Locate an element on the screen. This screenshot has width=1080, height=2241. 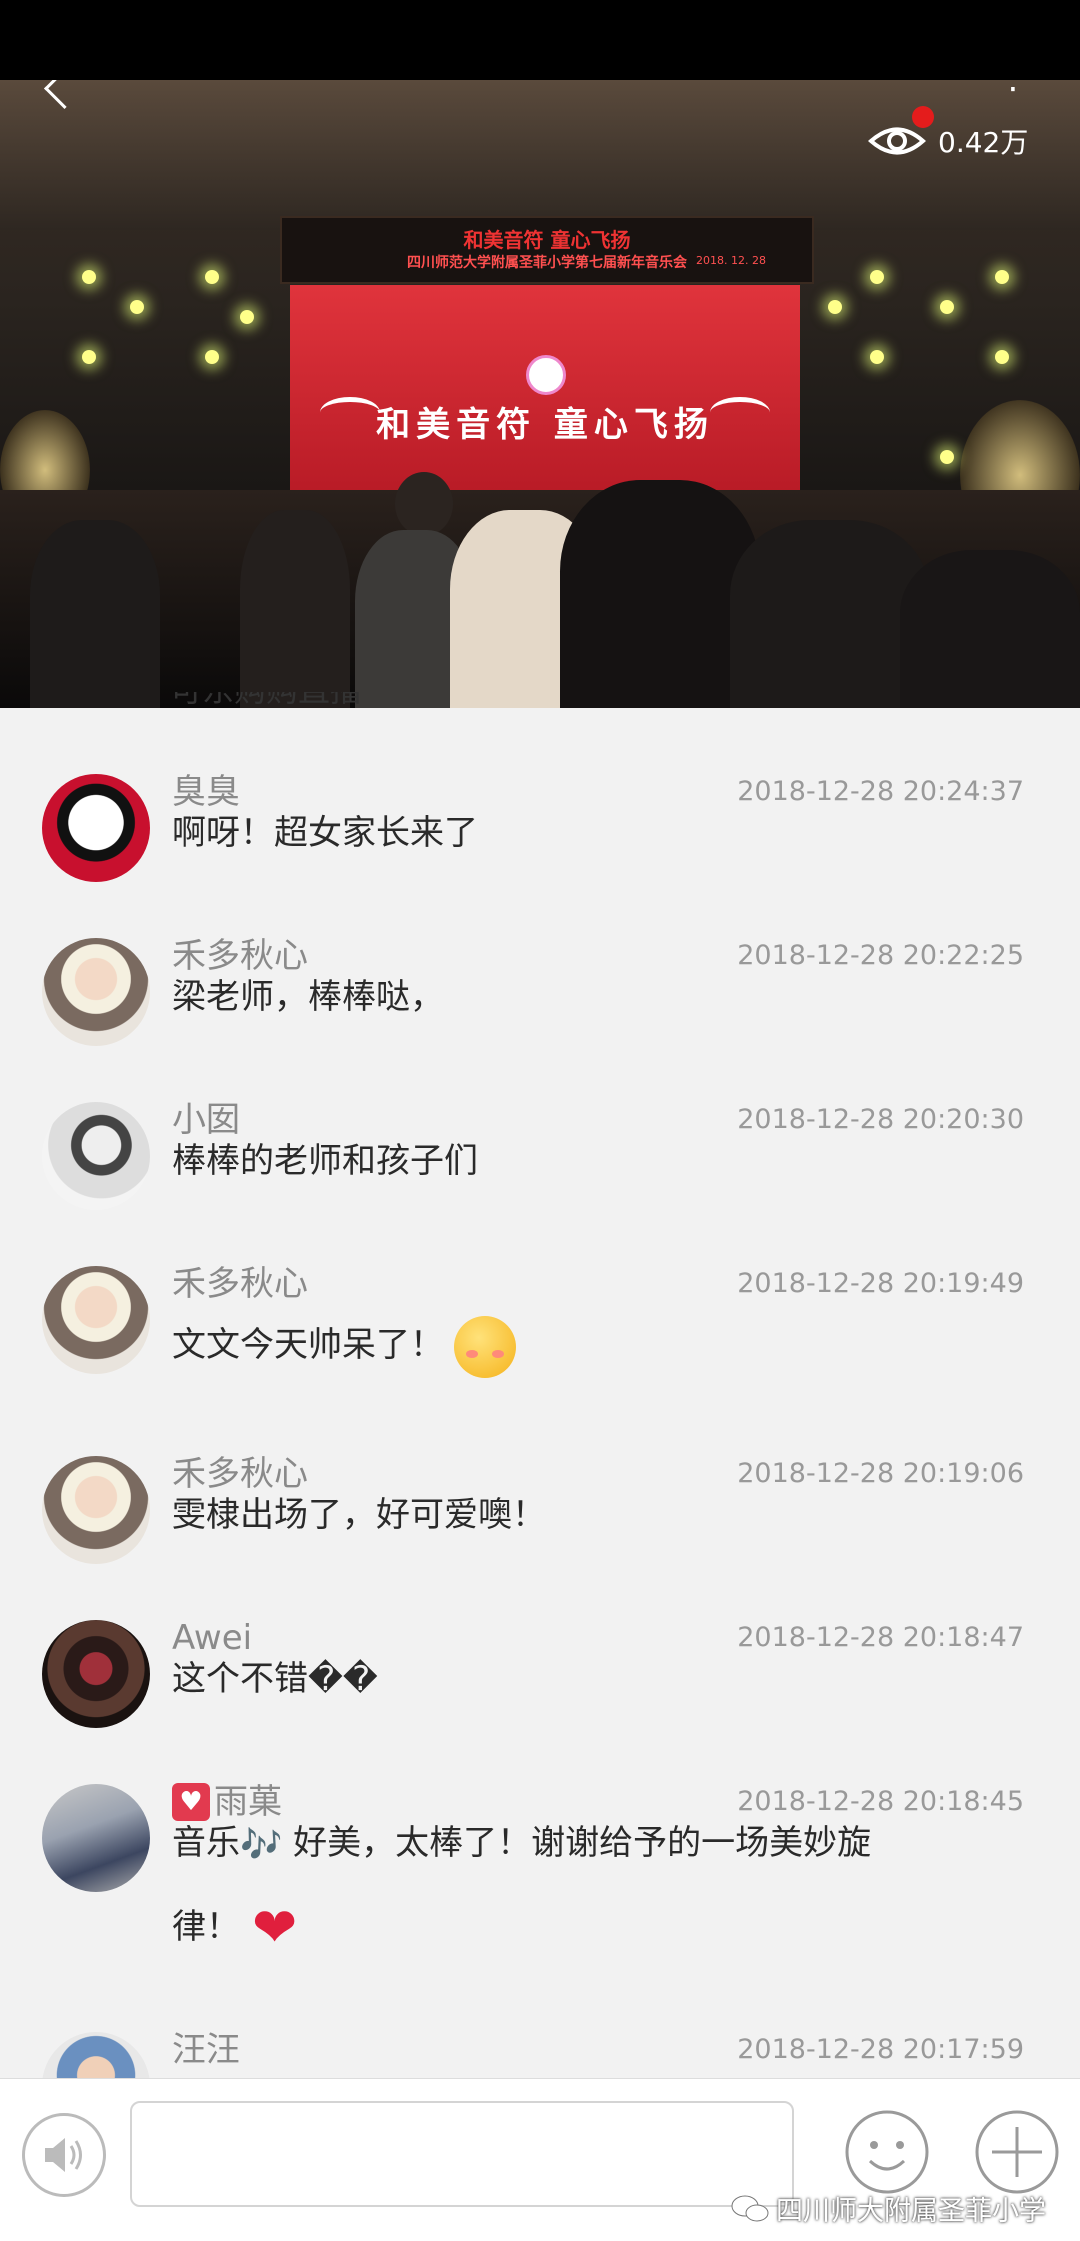
smiley-icon is located at coordinates (887, 2152).